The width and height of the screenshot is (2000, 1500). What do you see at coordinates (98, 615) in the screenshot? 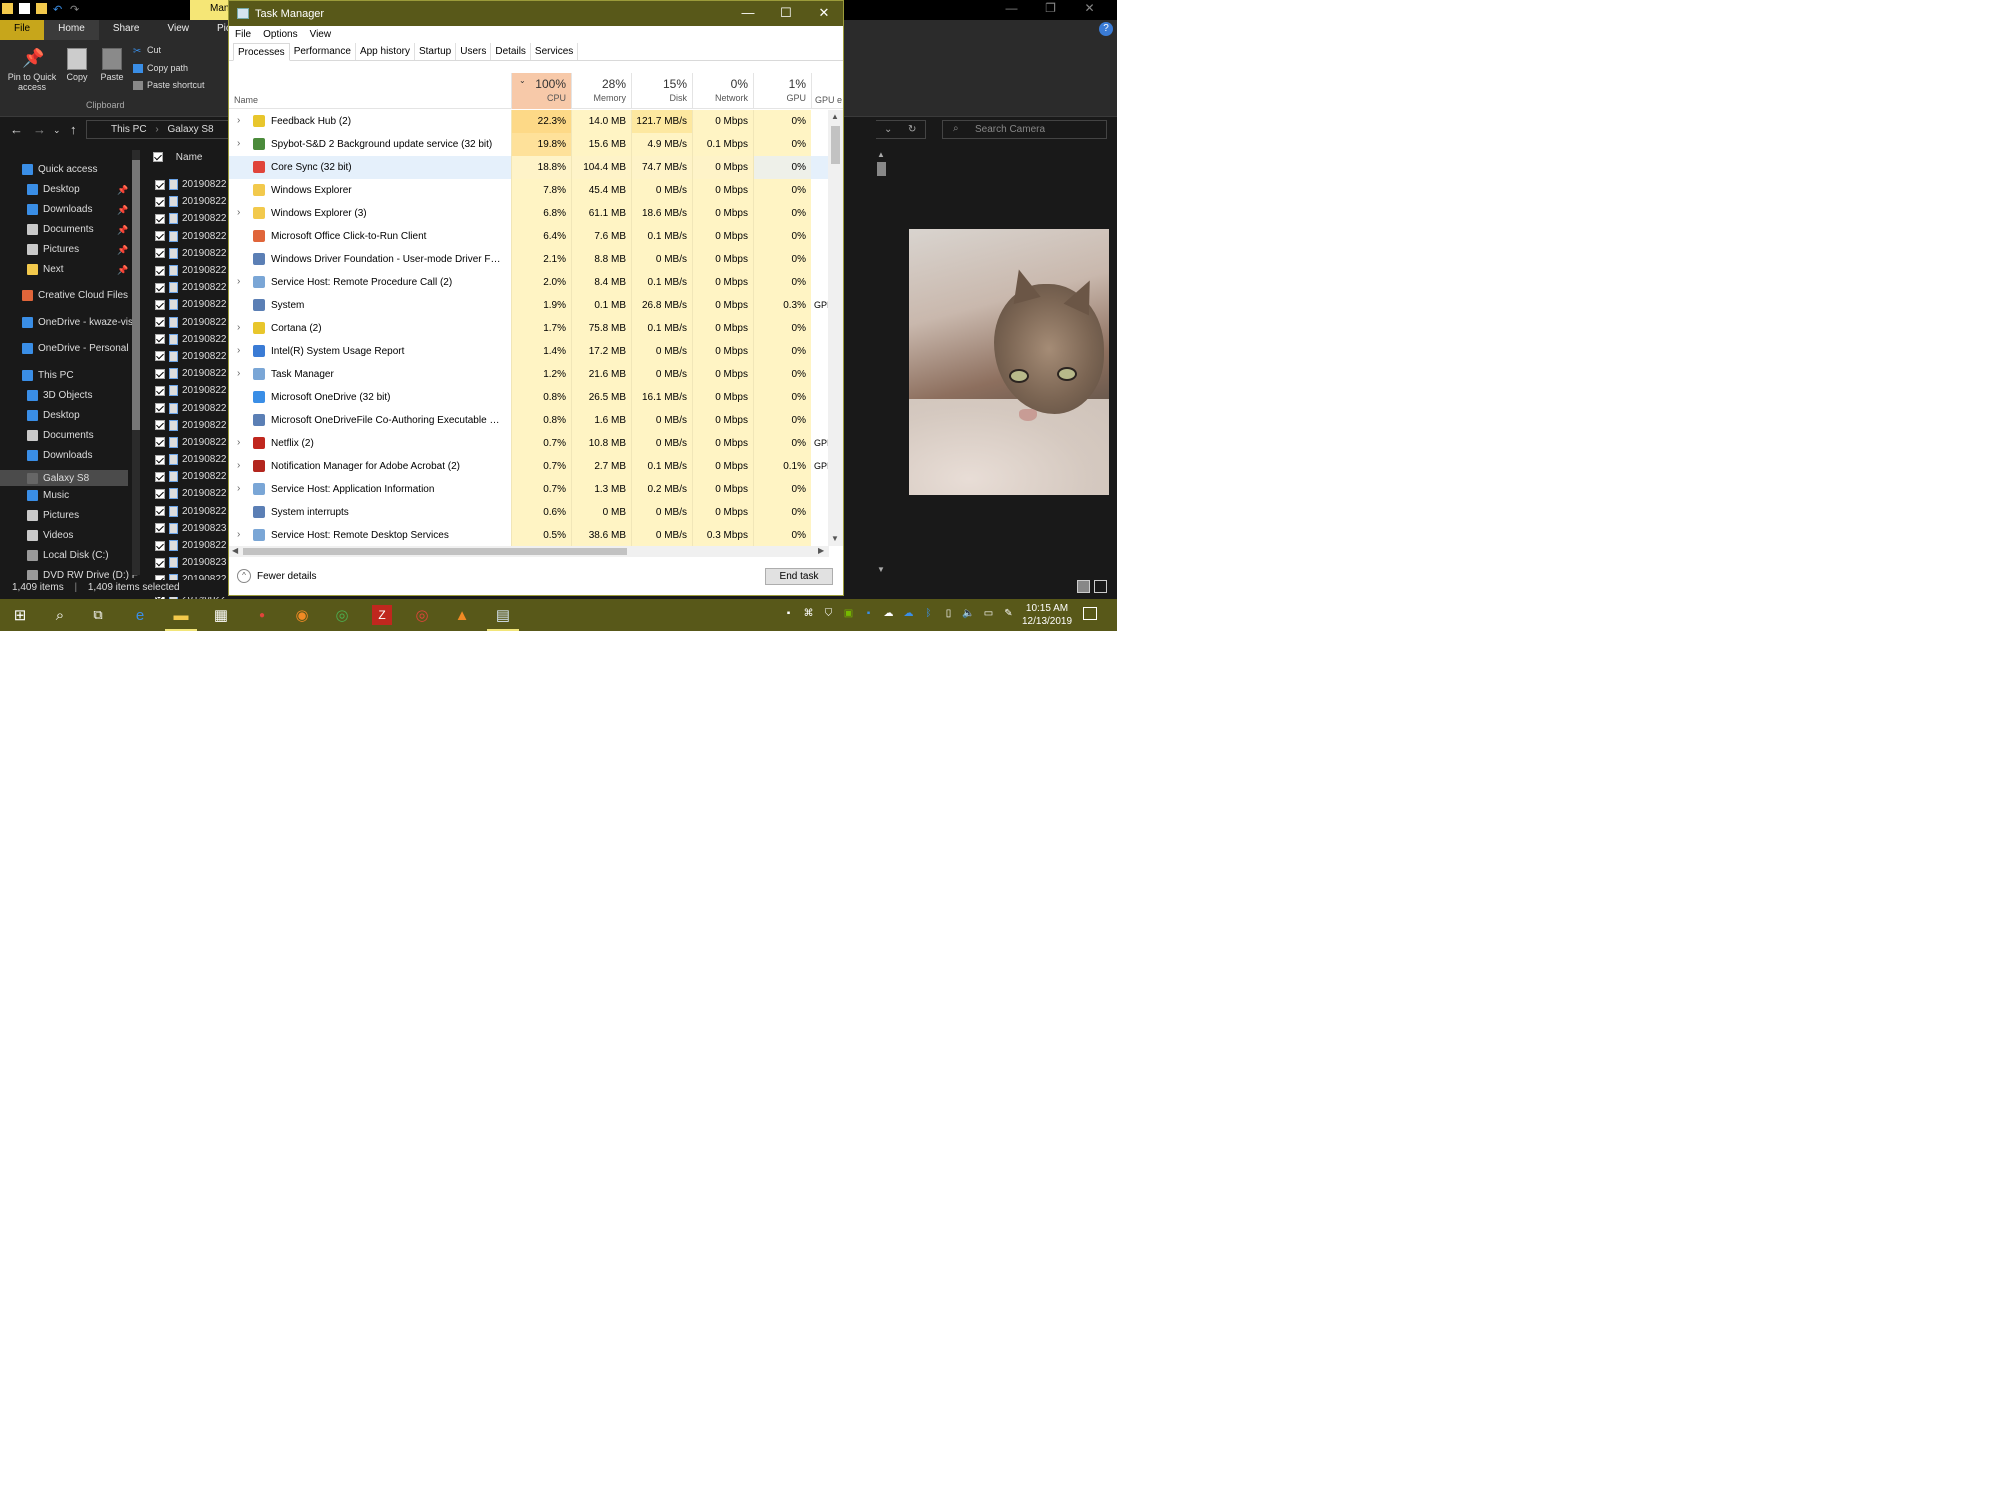
I see `task-view-icon: ⧉` at bounding box center [98, 615].